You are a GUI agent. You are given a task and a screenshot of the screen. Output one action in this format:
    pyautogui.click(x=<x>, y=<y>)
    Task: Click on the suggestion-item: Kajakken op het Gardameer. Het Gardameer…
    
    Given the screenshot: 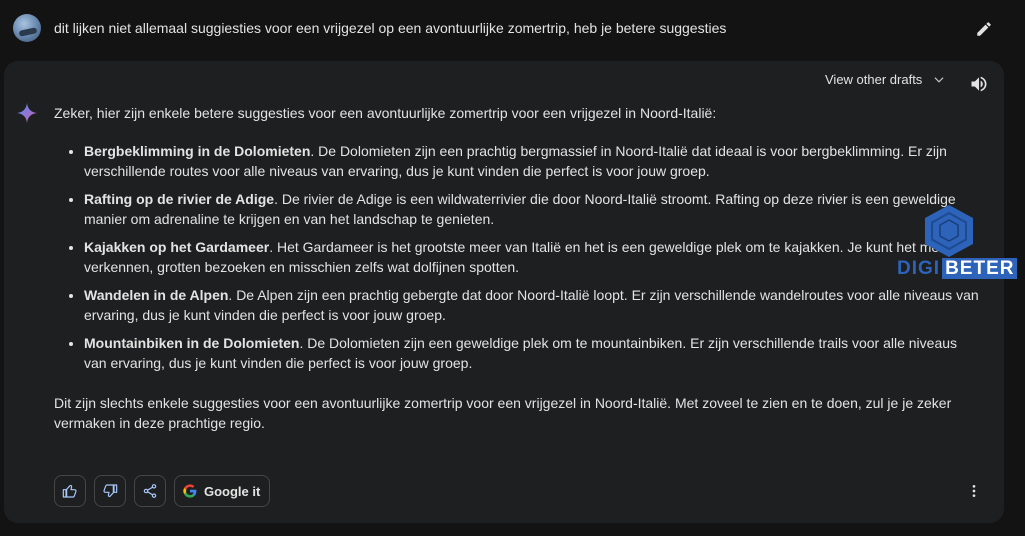 What is the action you would take?
    pyautogui.click(x=531, y=257)
    